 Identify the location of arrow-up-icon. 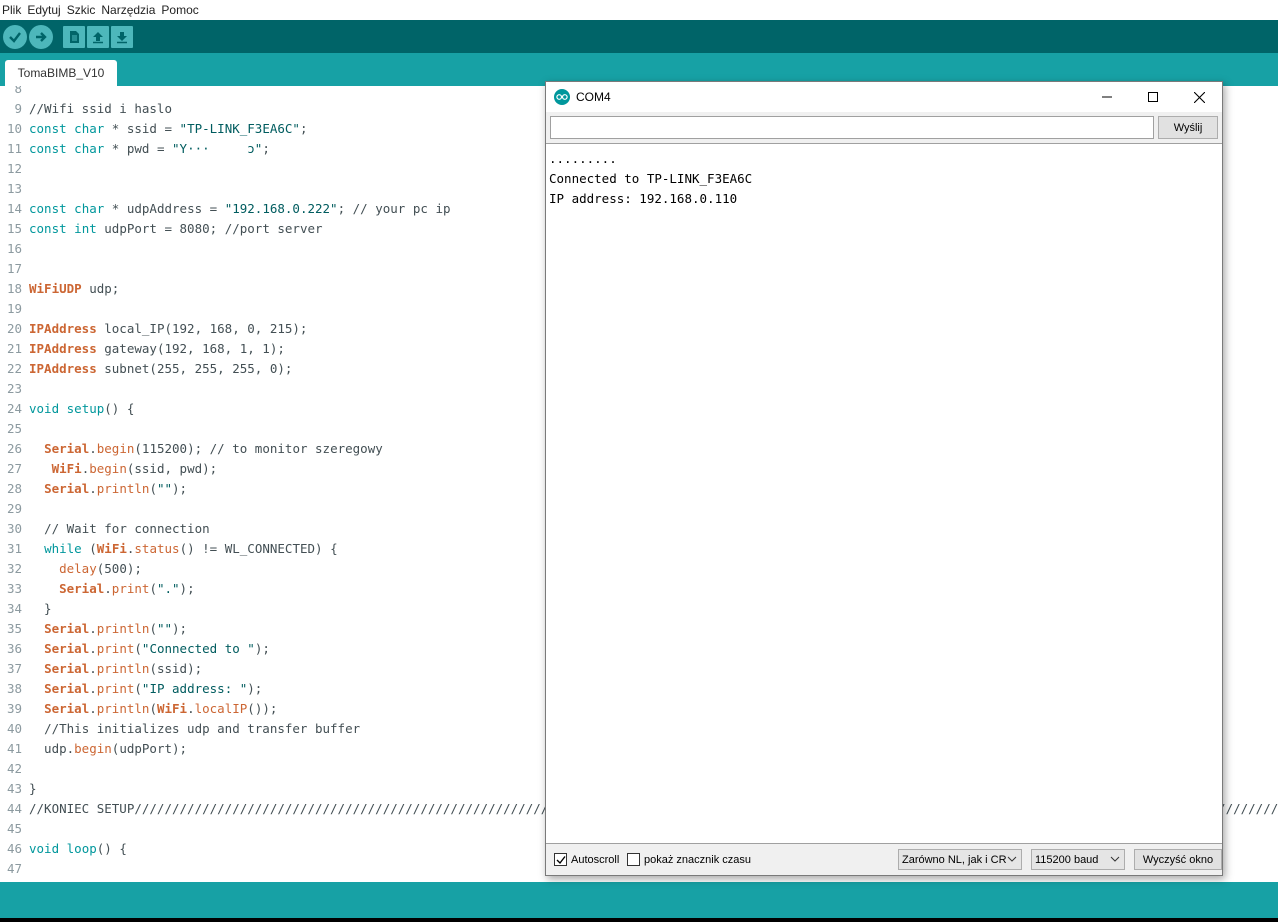
(98, 37).